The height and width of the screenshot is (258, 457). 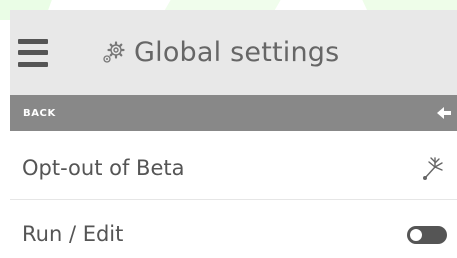 What do you see at coordinates (233, 113) in the screenshot?
I see `back-button: BACK` at bounding box center [233, 113].